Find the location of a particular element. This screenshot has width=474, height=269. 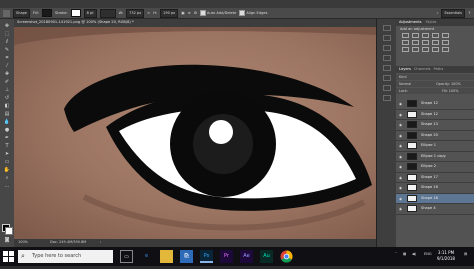

align-edges-toggle: Align Edges is located at coordinates (253, 13).